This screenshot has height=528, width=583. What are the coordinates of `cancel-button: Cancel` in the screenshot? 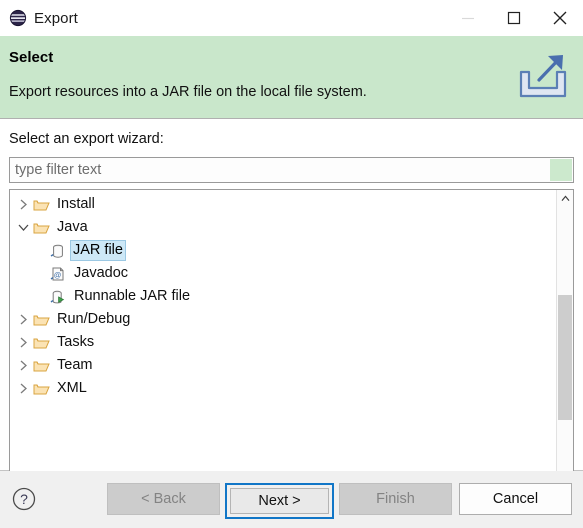 It's located at (515, 499).